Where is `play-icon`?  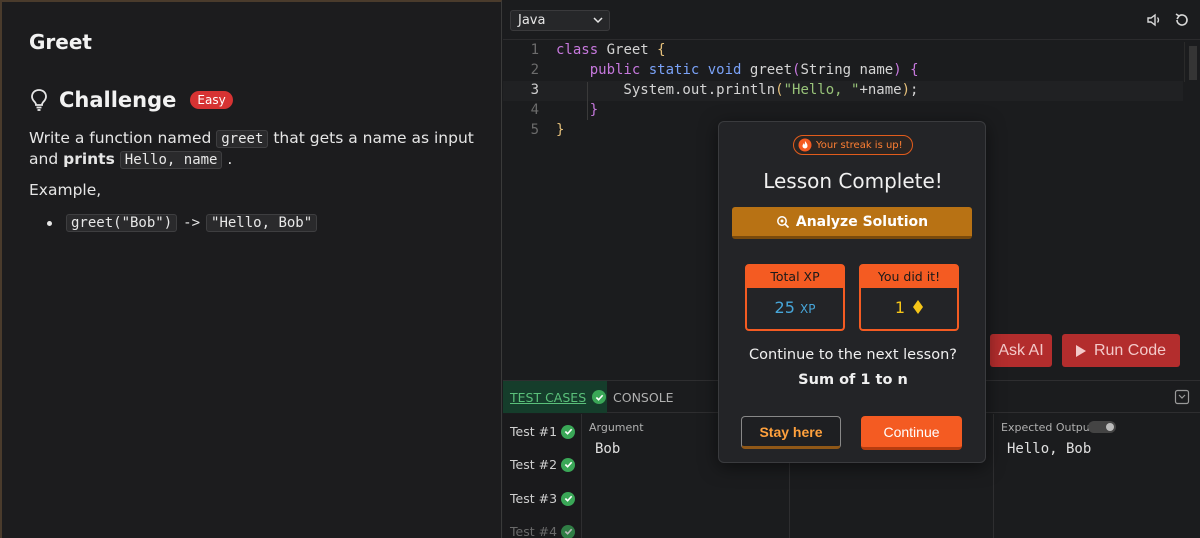
play-icon is located at coordinates (1080, 350).